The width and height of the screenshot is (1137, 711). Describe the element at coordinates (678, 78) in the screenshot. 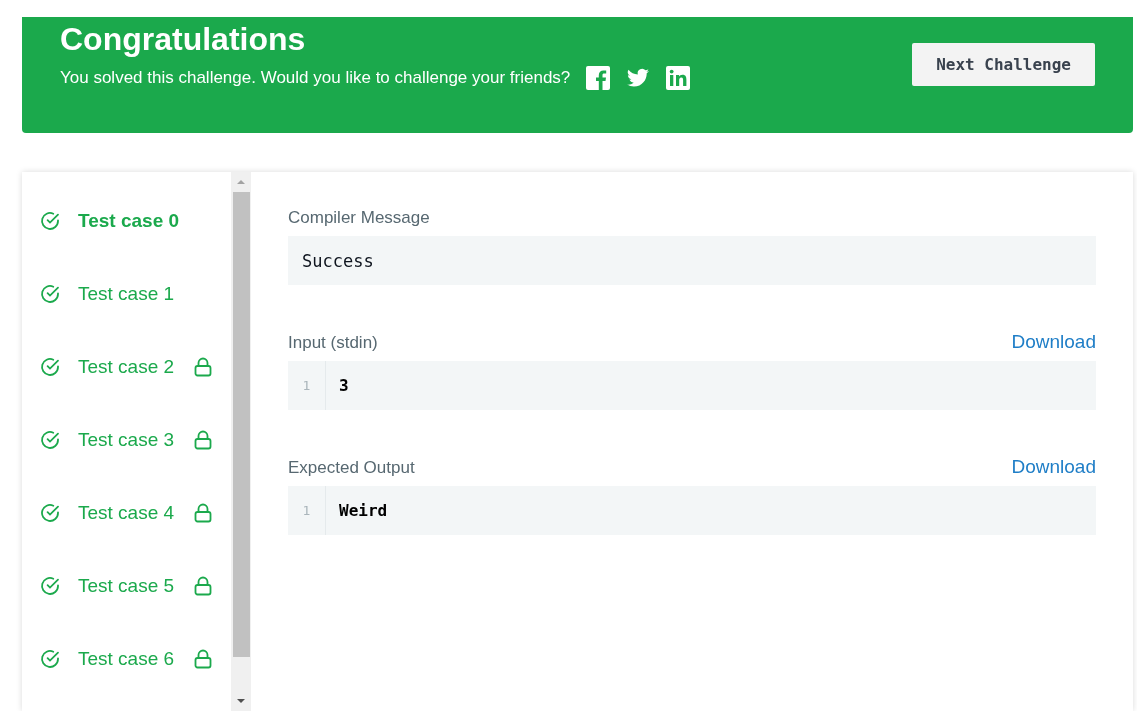

I see `linkedin-icon` at that location.